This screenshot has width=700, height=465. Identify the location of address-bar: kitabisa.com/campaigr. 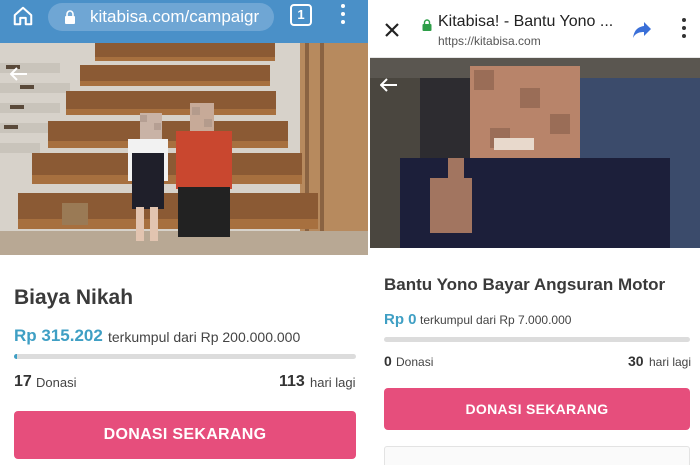
(161, 17).